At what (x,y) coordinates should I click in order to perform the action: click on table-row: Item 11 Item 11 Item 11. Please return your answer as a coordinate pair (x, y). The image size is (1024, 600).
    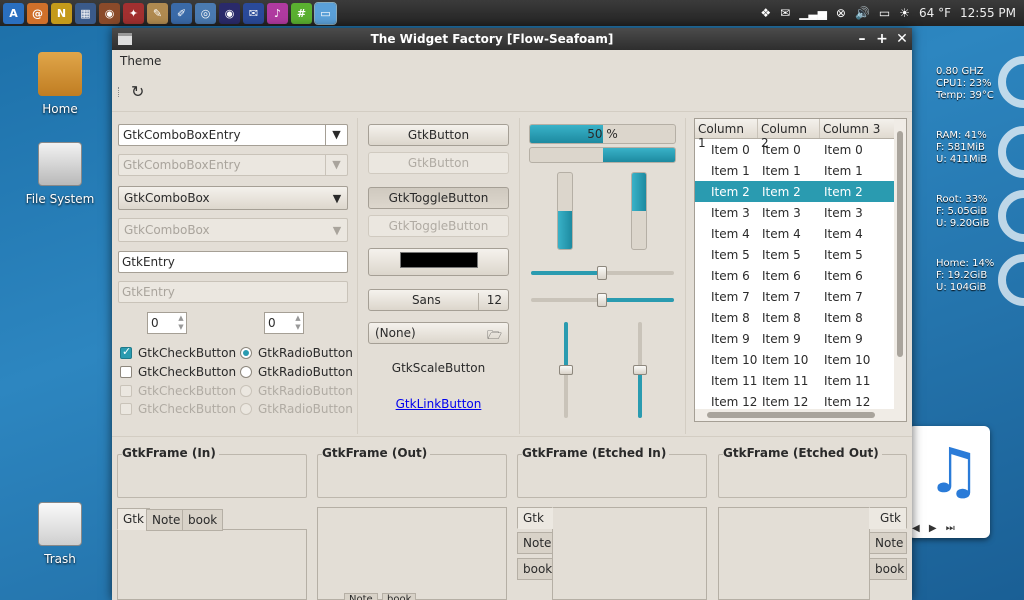
    Looking at the image, I should click on (800, 380).